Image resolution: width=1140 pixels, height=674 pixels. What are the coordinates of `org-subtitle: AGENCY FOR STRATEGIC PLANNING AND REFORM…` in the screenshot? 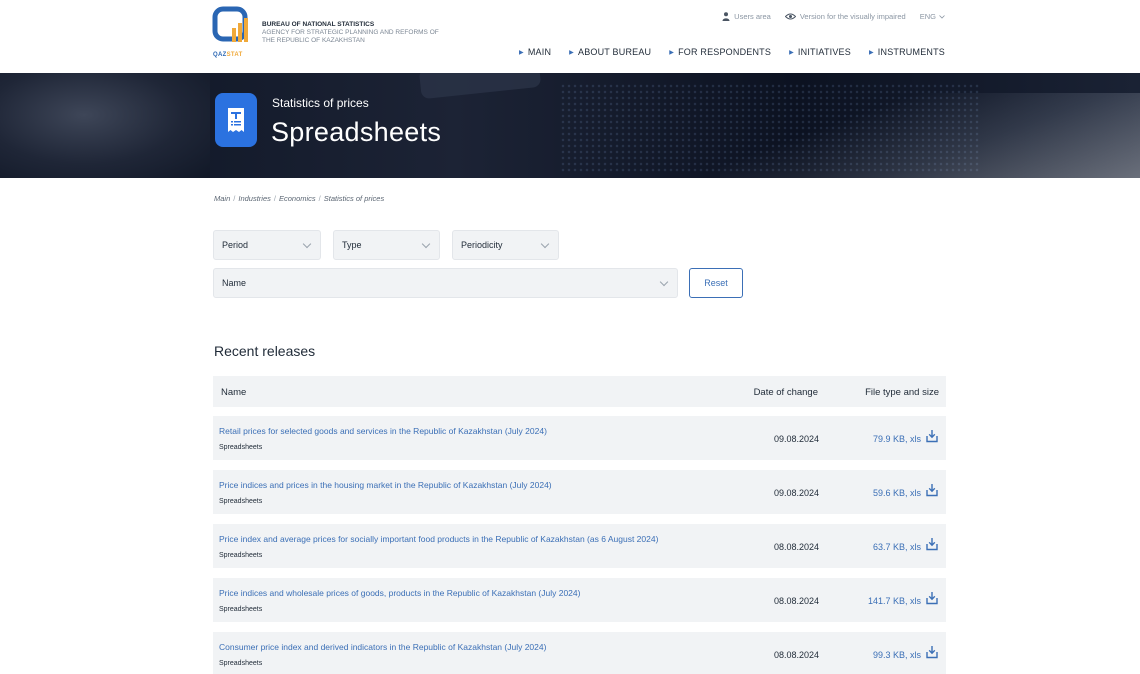 It's located at (350, 36).